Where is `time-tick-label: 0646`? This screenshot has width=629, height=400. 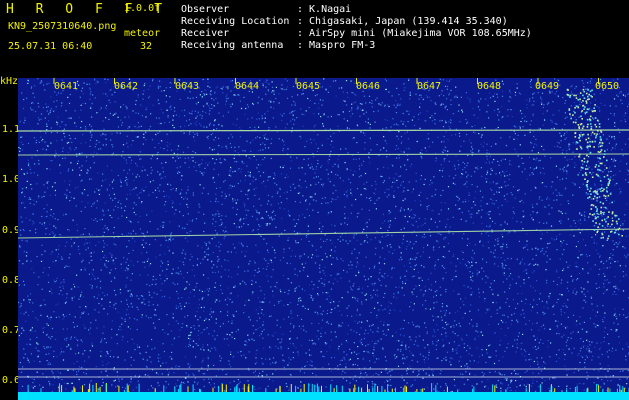
time-tick-label: 0646 is located at coordinates (368, 86).